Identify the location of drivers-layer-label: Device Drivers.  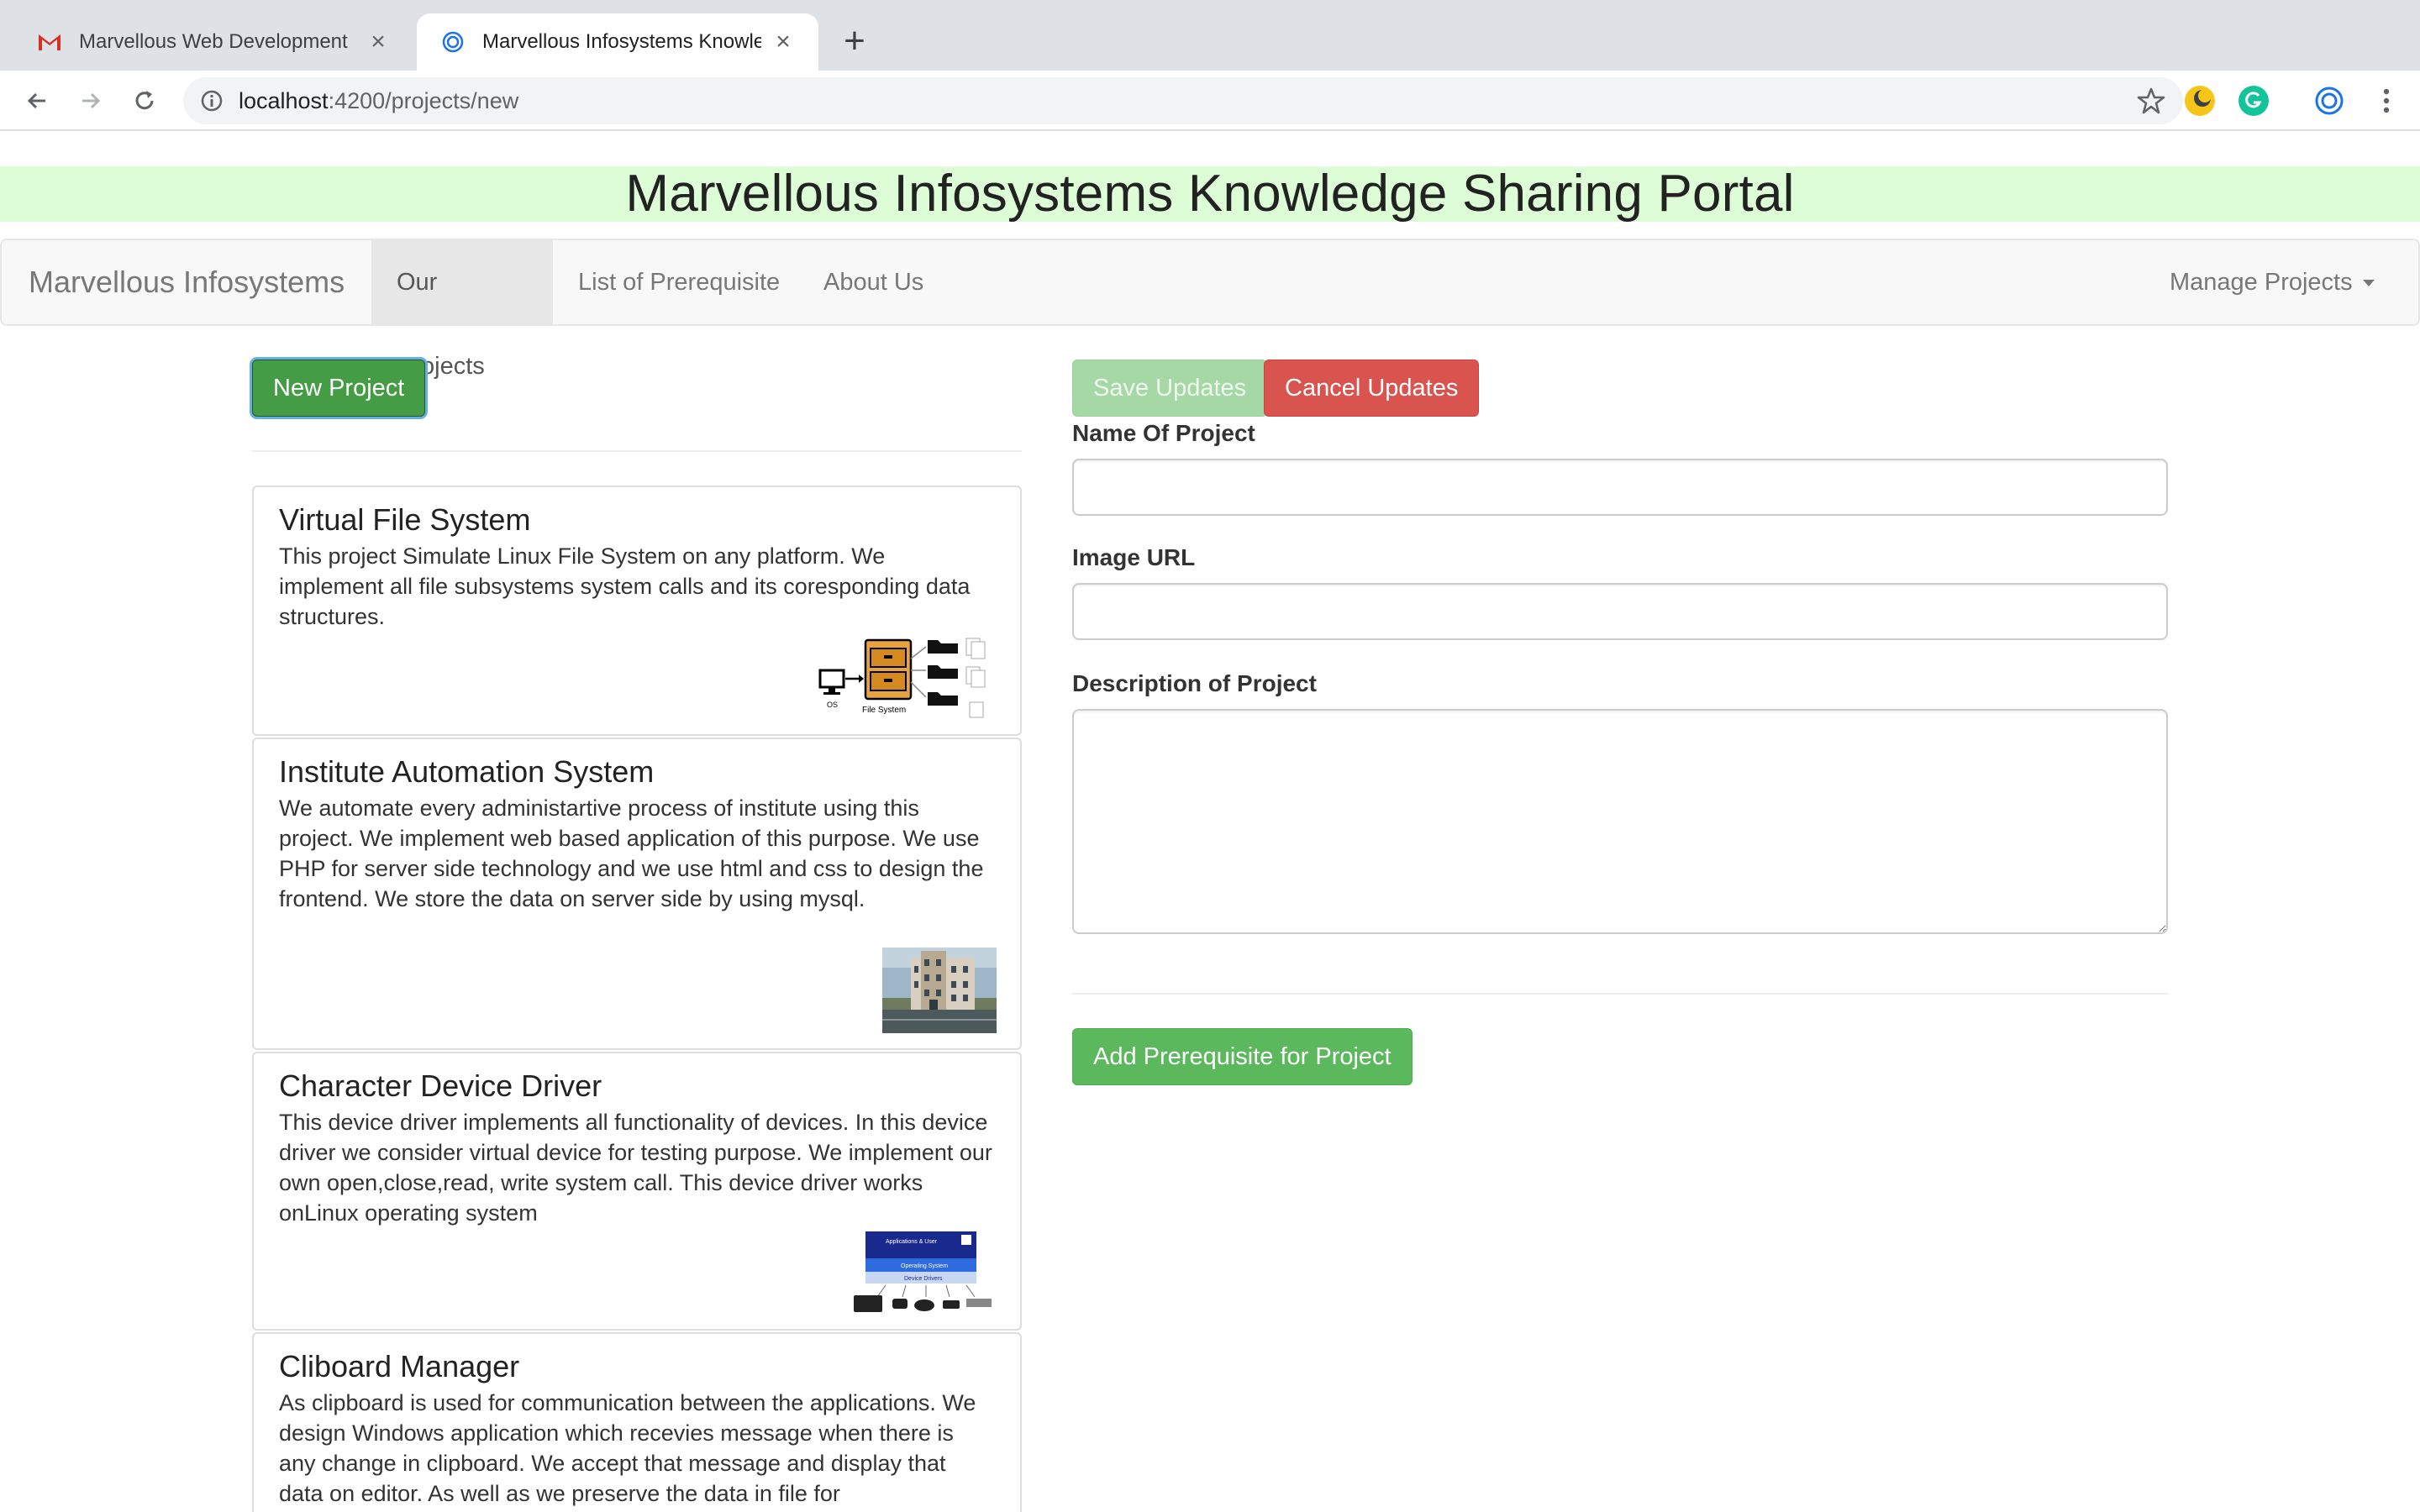
(924, 1279).